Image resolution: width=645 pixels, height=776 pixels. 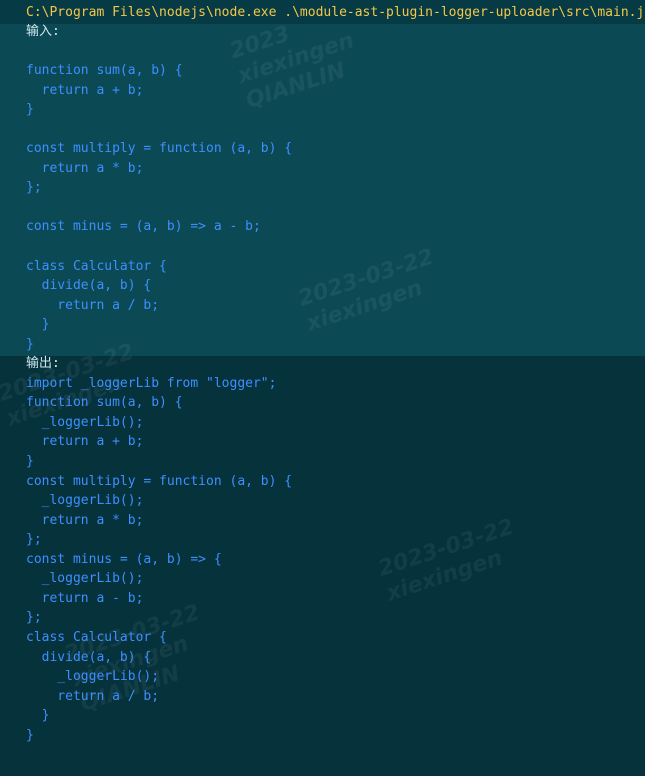 What do you see at coordinates (124, 559) in the screenshot?
I see `code-line: const minus = (a, b) => {` at bounding box center [124, 559].